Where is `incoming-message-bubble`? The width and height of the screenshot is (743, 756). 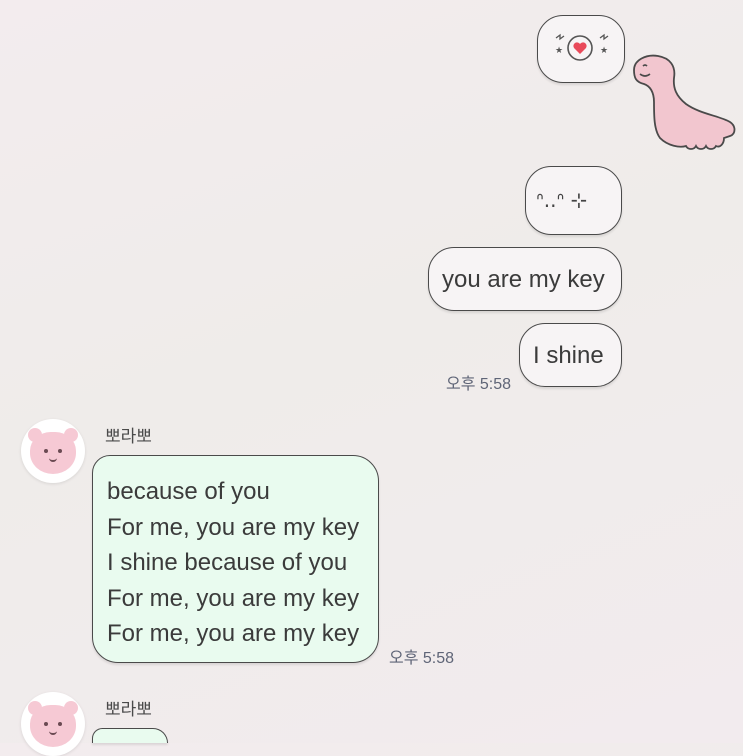 incoming-message-bubble is located at coordinates (130, 735).